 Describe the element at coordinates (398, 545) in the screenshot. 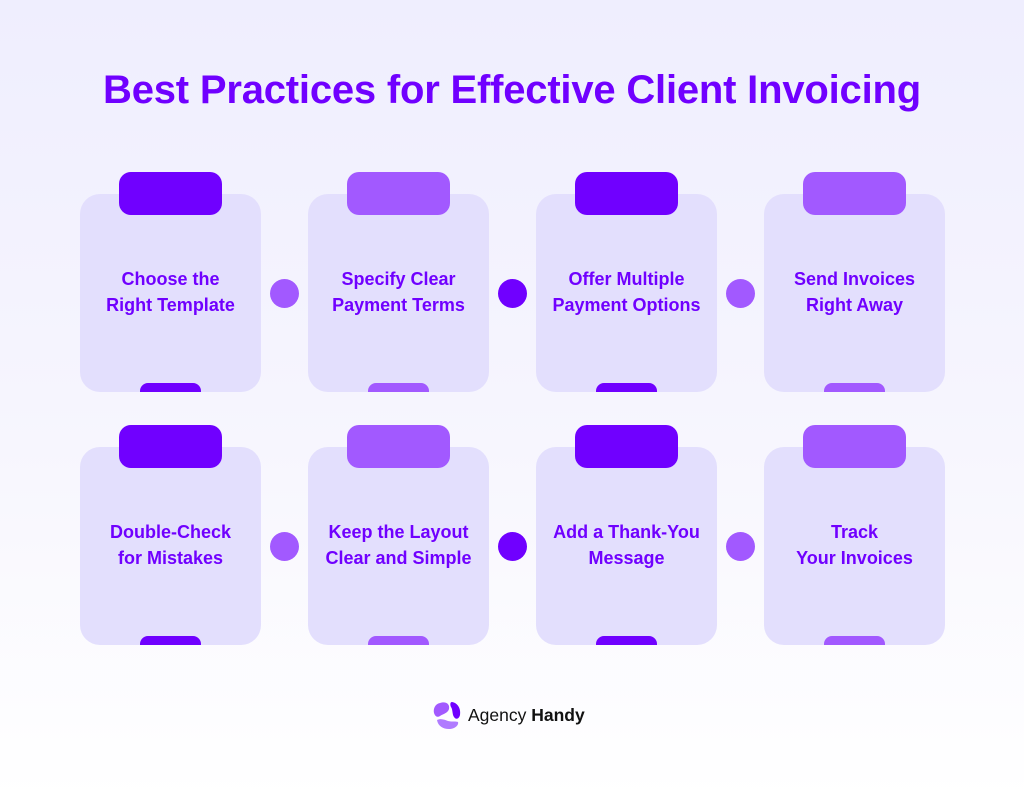

I see `card-label: Keep the Layout Clear and Simple` at that location.